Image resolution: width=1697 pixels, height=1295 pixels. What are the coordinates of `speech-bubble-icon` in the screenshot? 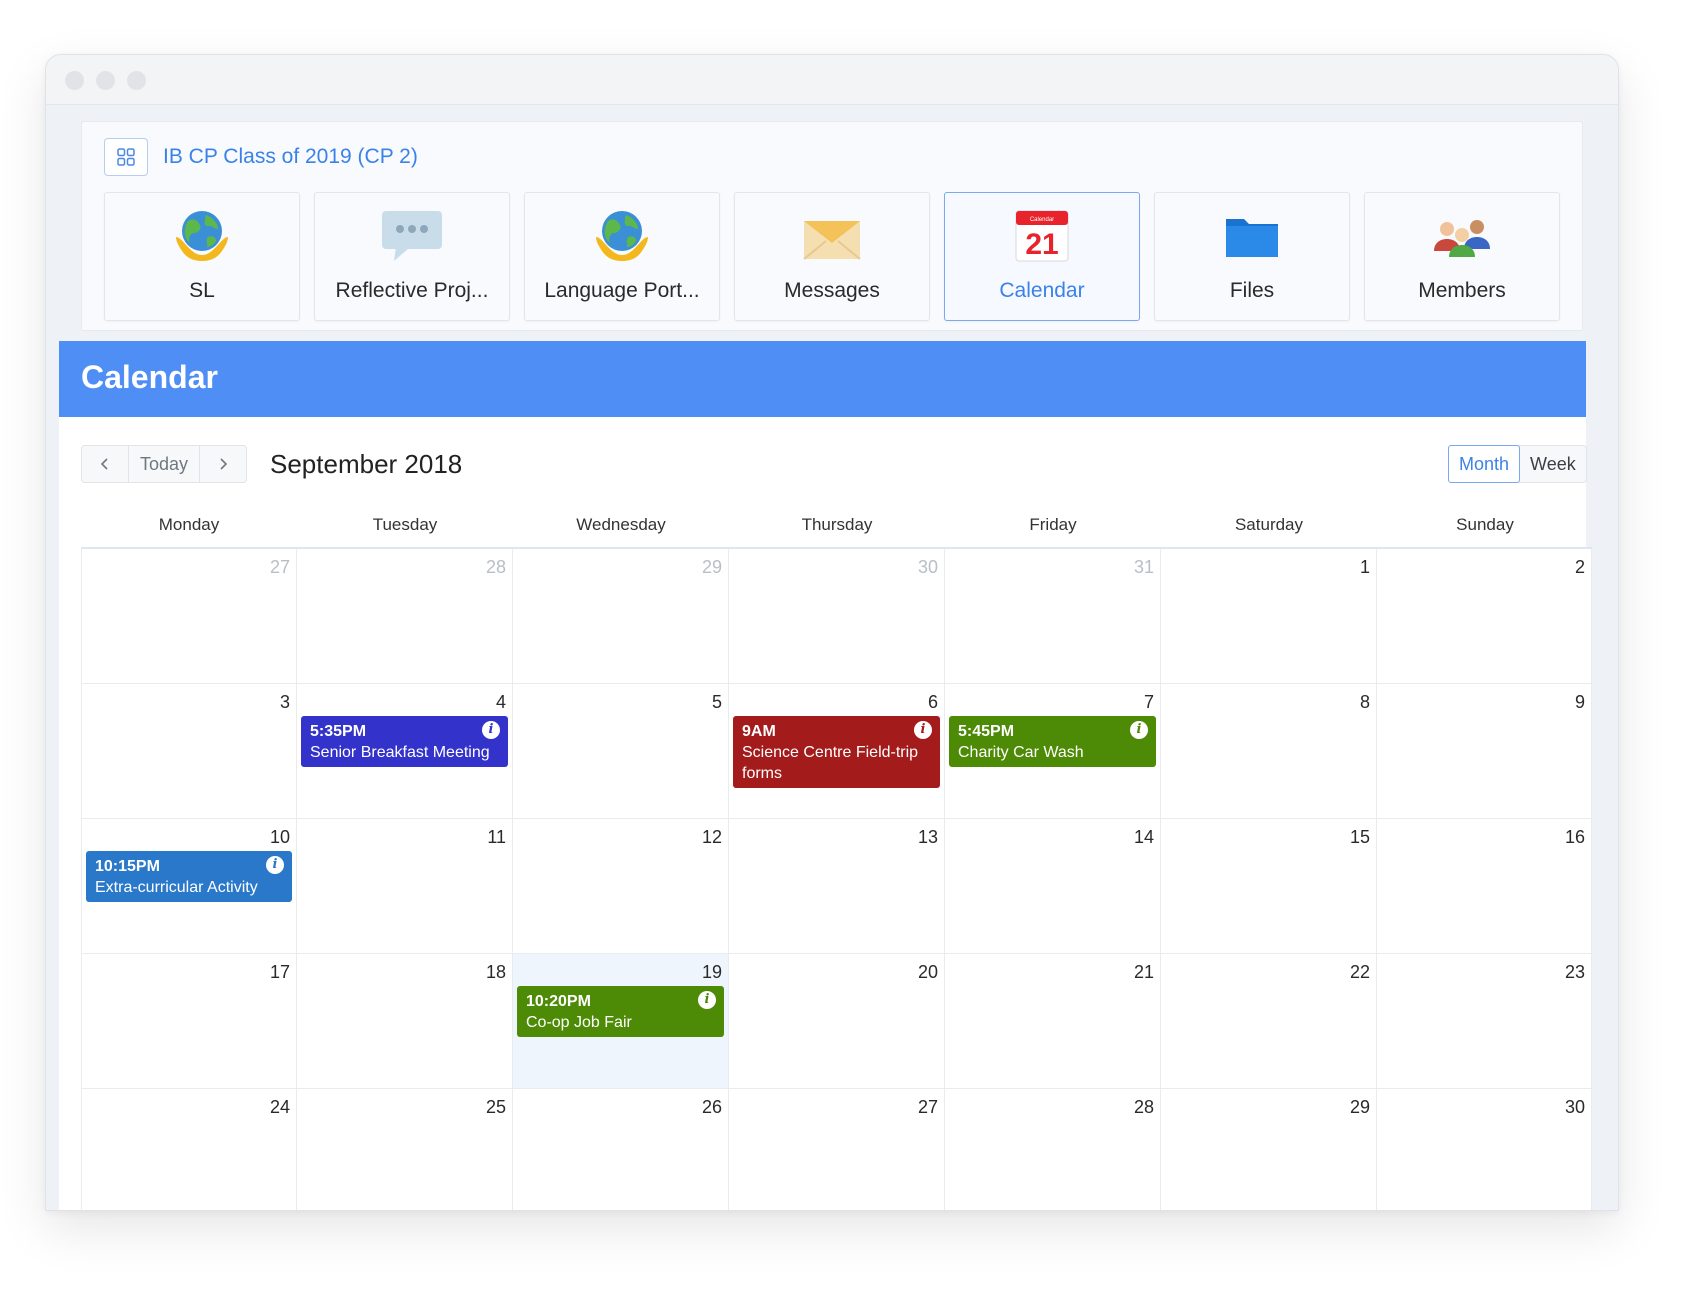 It's located at (412, 236).